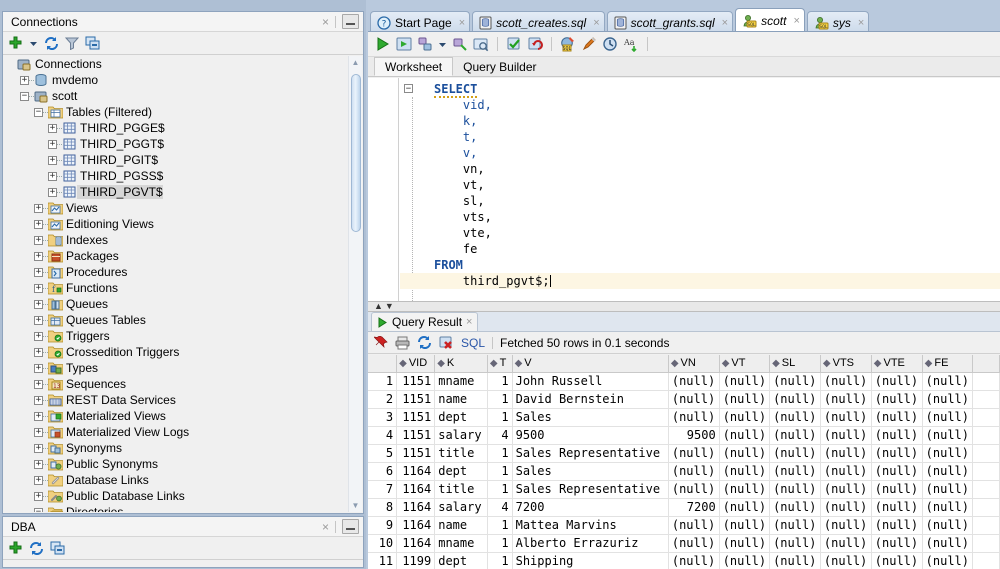  Describe the element at coordinates (700, 169) in the screenshot. I see `code-line: vn,` at that location.